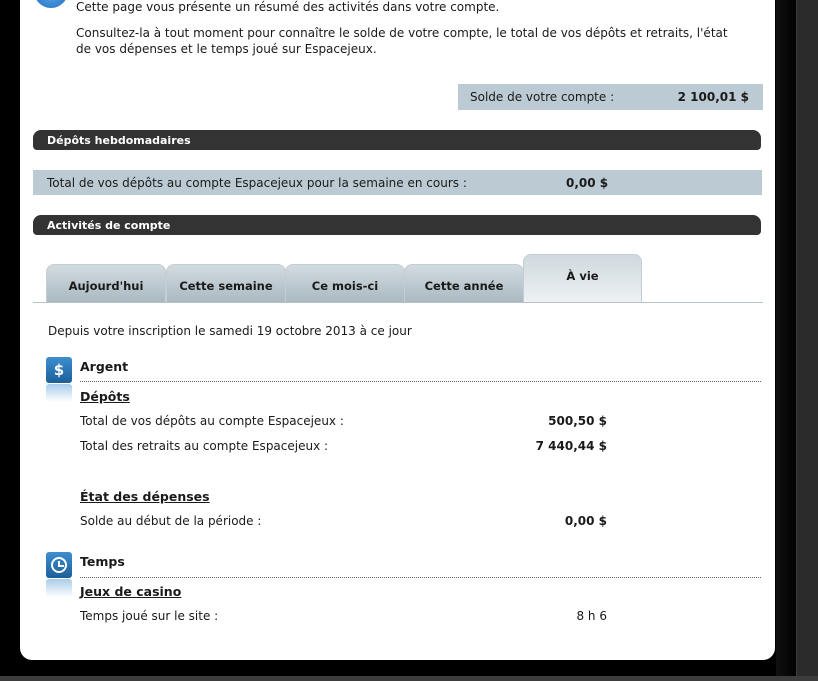 The height and width of the screenshot is (681, 818). I want to click on tab-lifetime: À vie, so click(582, 278).